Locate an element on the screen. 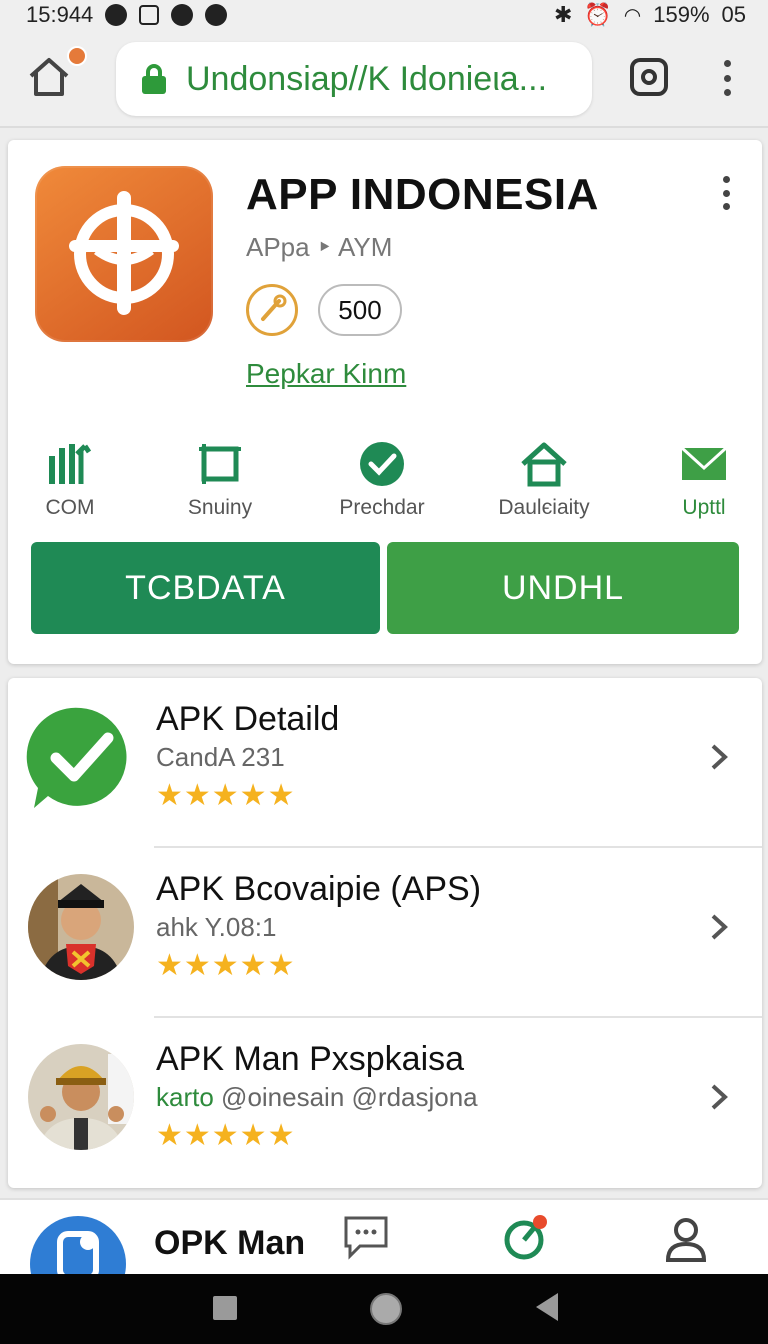 The image size is (768, 1344). system-nav-bar is located at coordinates (384, 1309).